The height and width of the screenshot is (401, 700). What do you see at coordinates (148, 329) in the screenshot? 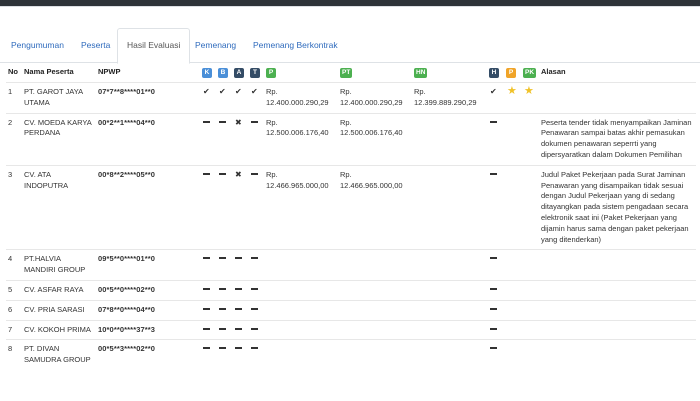
I see `row-npwp: 10*0**0****37**3` at bounding box center [148, 329].